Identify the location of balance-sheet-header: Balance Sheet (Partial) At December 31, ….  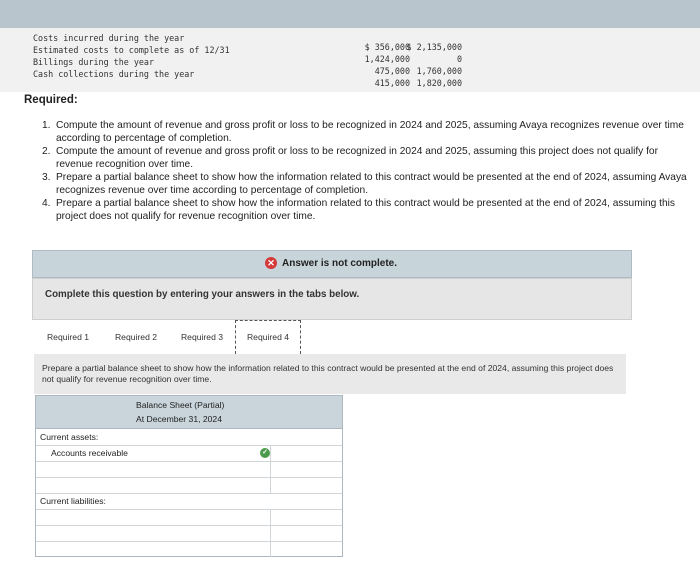
(189, 412).